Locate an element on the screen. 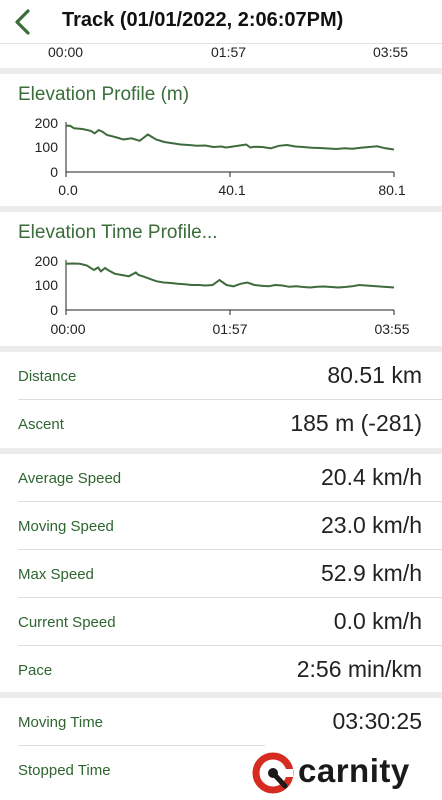  axis-tick-label: 00:00 is located at coordinates (66, 52).